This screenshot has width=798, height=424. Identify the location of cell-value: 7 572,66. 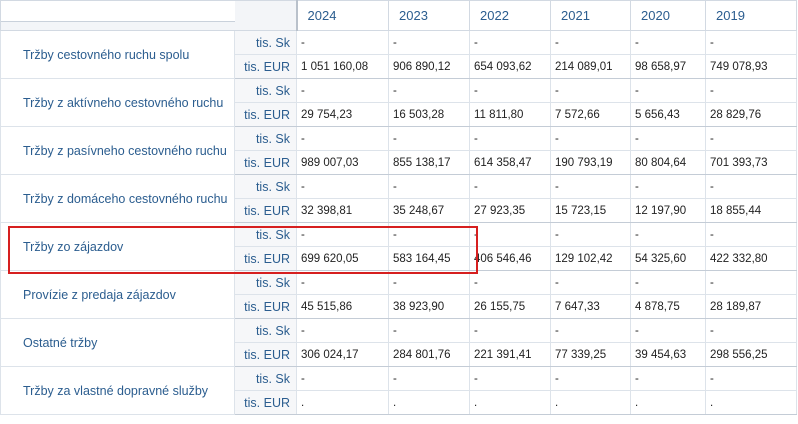
(590, 114).